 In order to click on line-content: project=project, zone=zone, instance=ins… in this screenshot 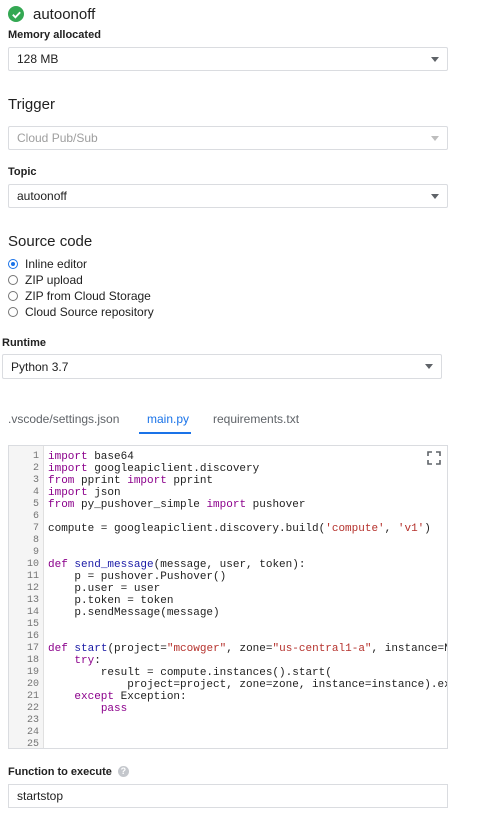, I will do `click(248, 685)`.